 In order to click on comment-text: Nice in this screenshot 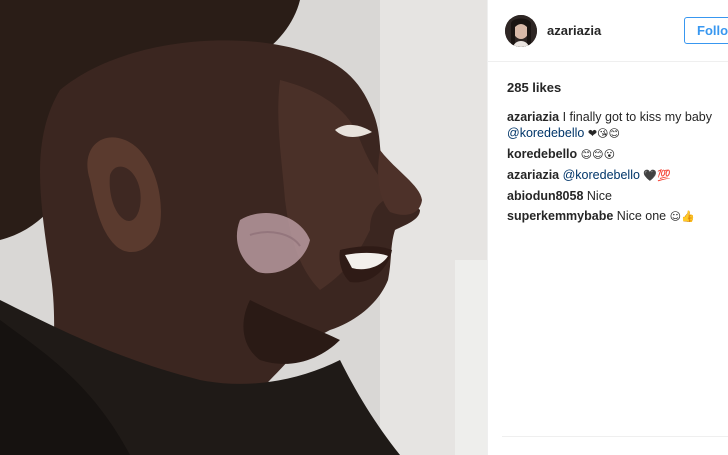, I will do `click(599, 196)`.